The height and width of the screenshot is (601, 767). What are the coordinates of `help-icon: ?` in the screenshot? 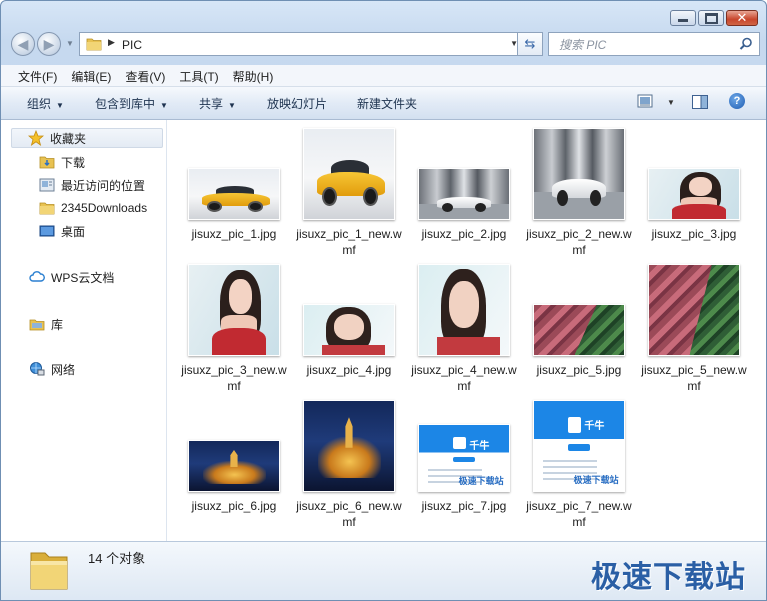 It's located at (737, 101).